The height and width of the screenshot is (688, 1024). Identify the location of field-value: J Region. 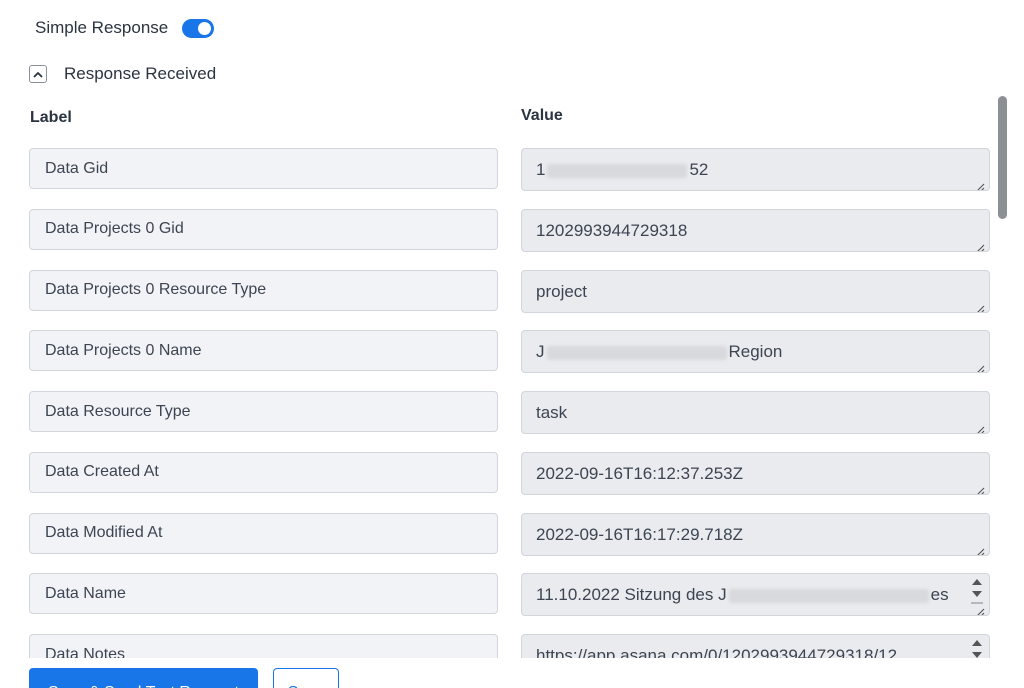
(755, 352).